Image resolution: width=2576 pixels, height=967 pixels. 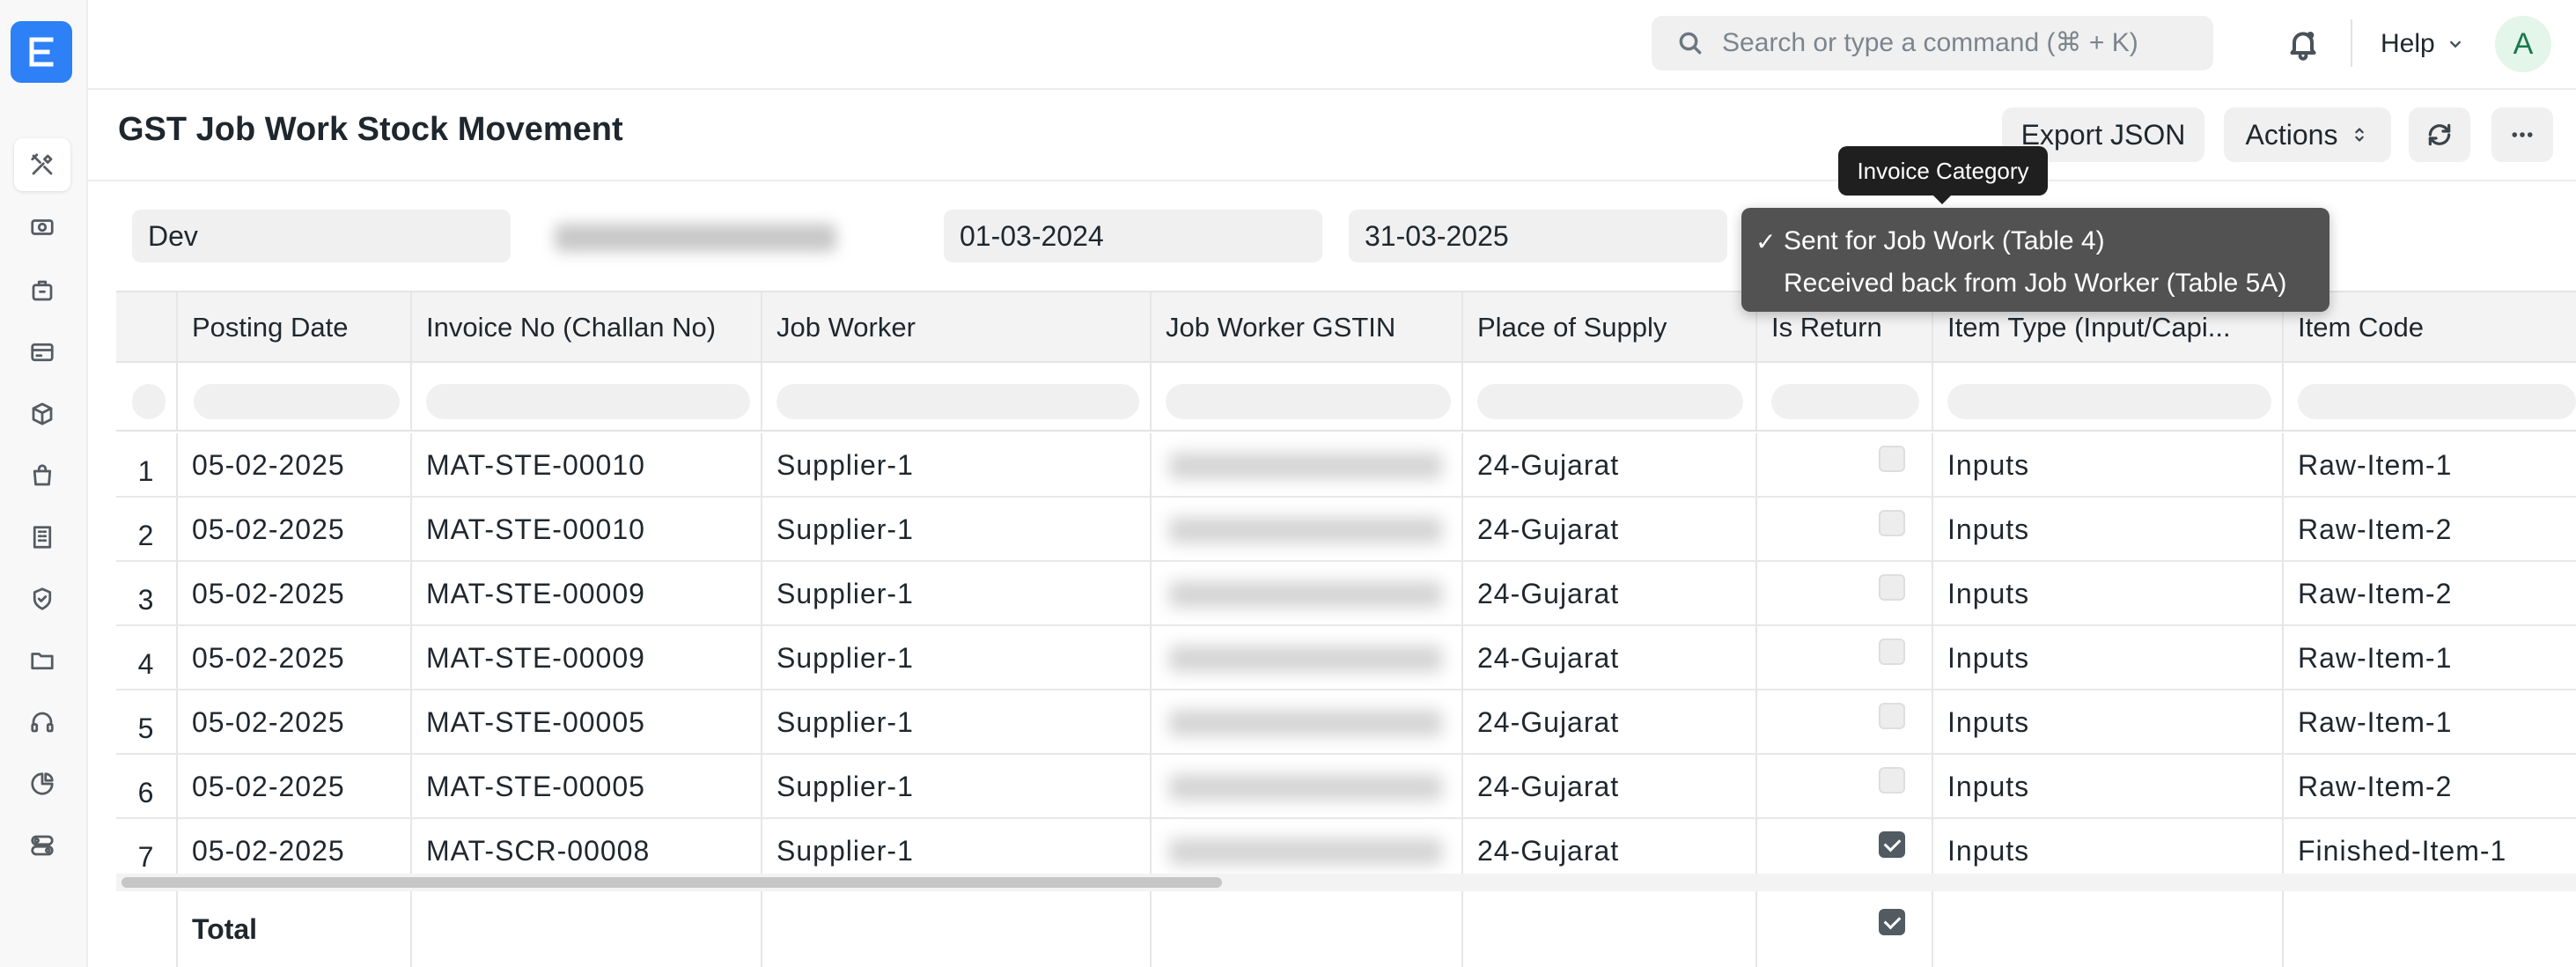 I want to click on horizontal-scrollbar, so click(x=671, y=882).